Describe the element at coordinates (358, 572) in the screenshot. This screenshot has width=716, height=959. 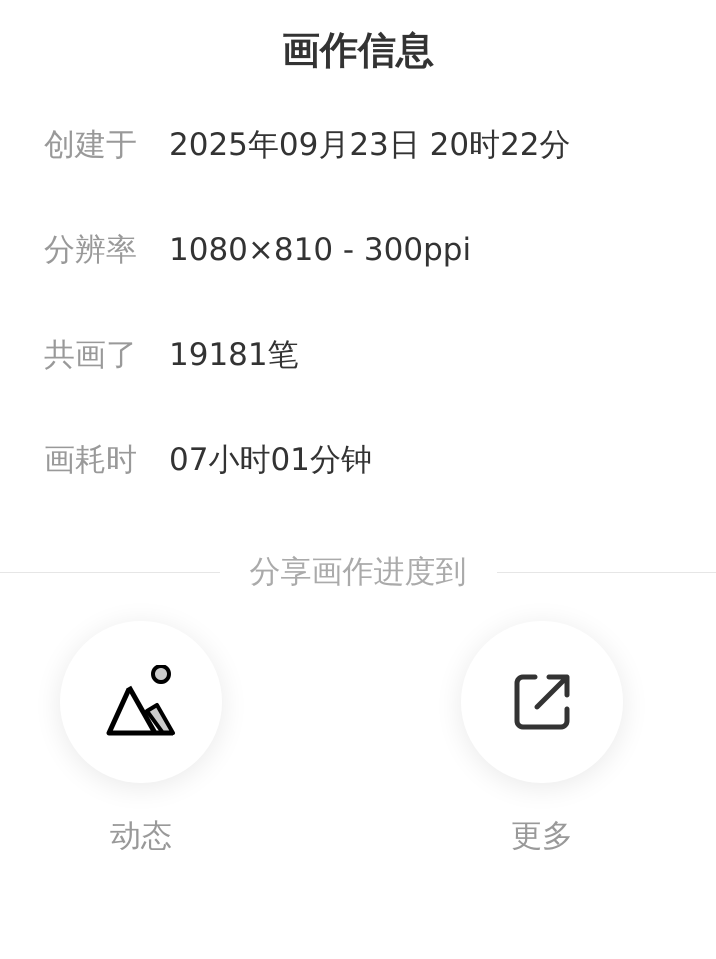
I see `share-heading: 分享画作进度到` at that location.